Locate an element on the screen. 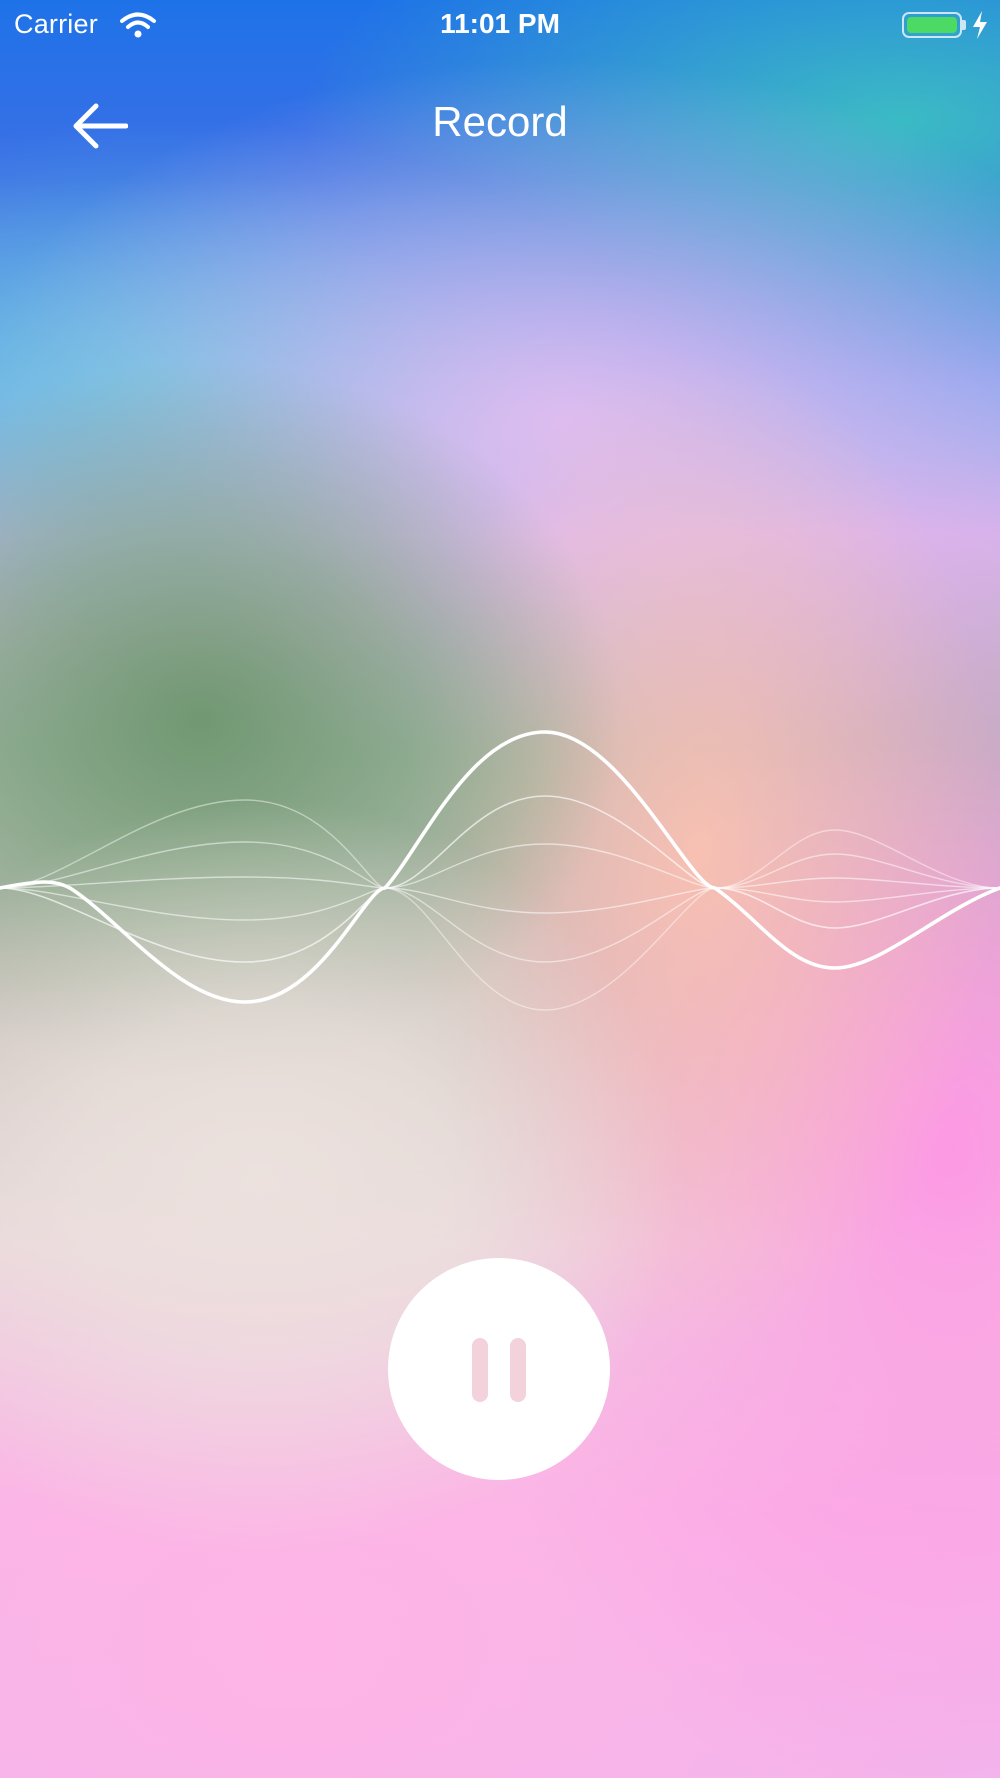  page-title: Record is located at coordinates (500, 121).